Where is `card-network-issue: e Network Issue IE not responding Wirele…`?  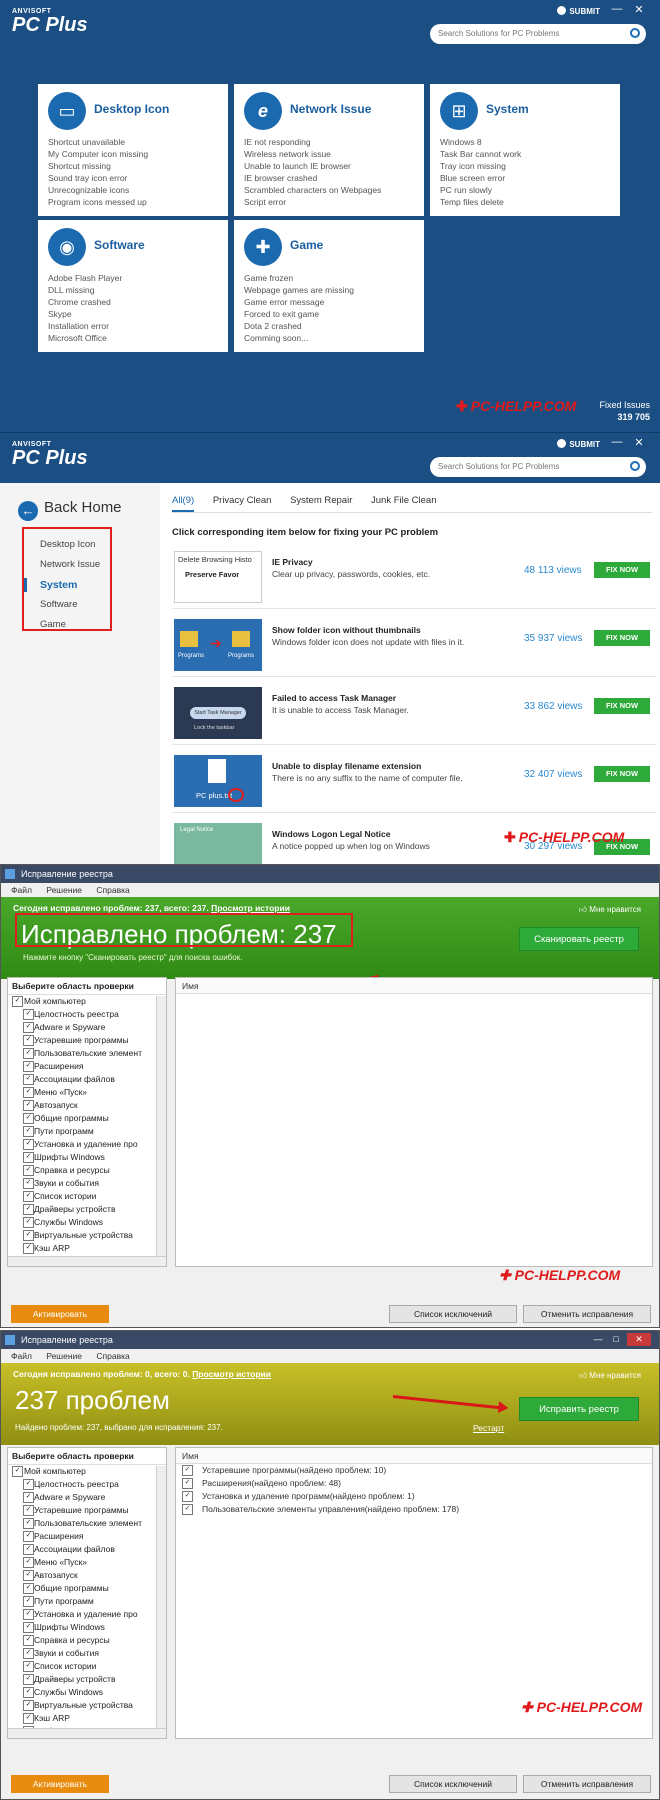 card-network-issue: e Network Issue IE not responding Wirele… is located at coordinates (329, 150).